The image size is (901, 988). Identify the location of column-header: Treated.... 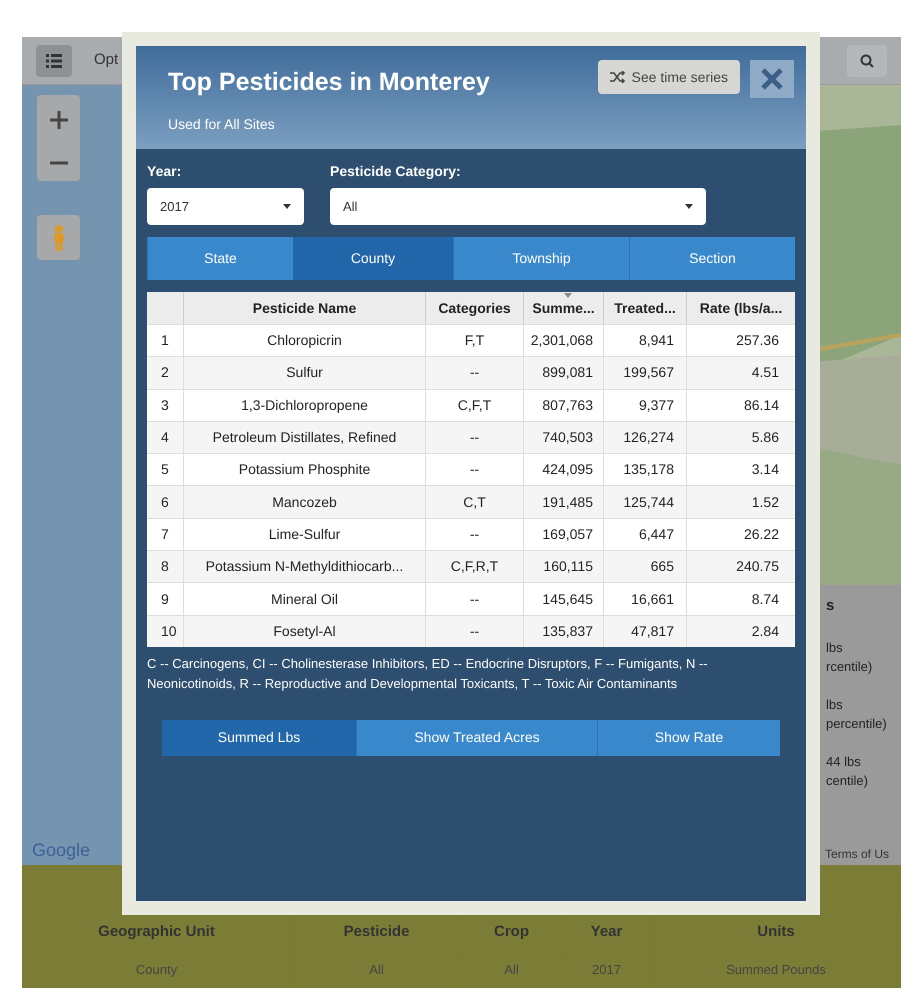
(644, 308).